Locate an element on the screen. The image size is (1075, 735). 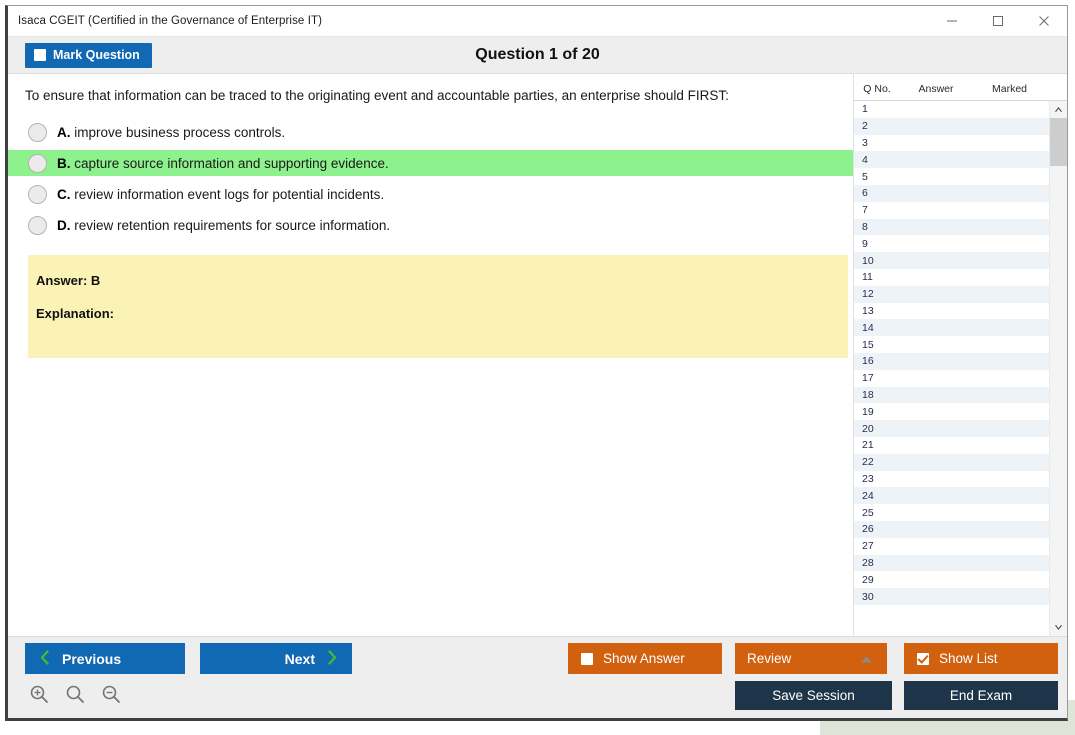
row-question-number: 9 is located at coordinates (865, 243).